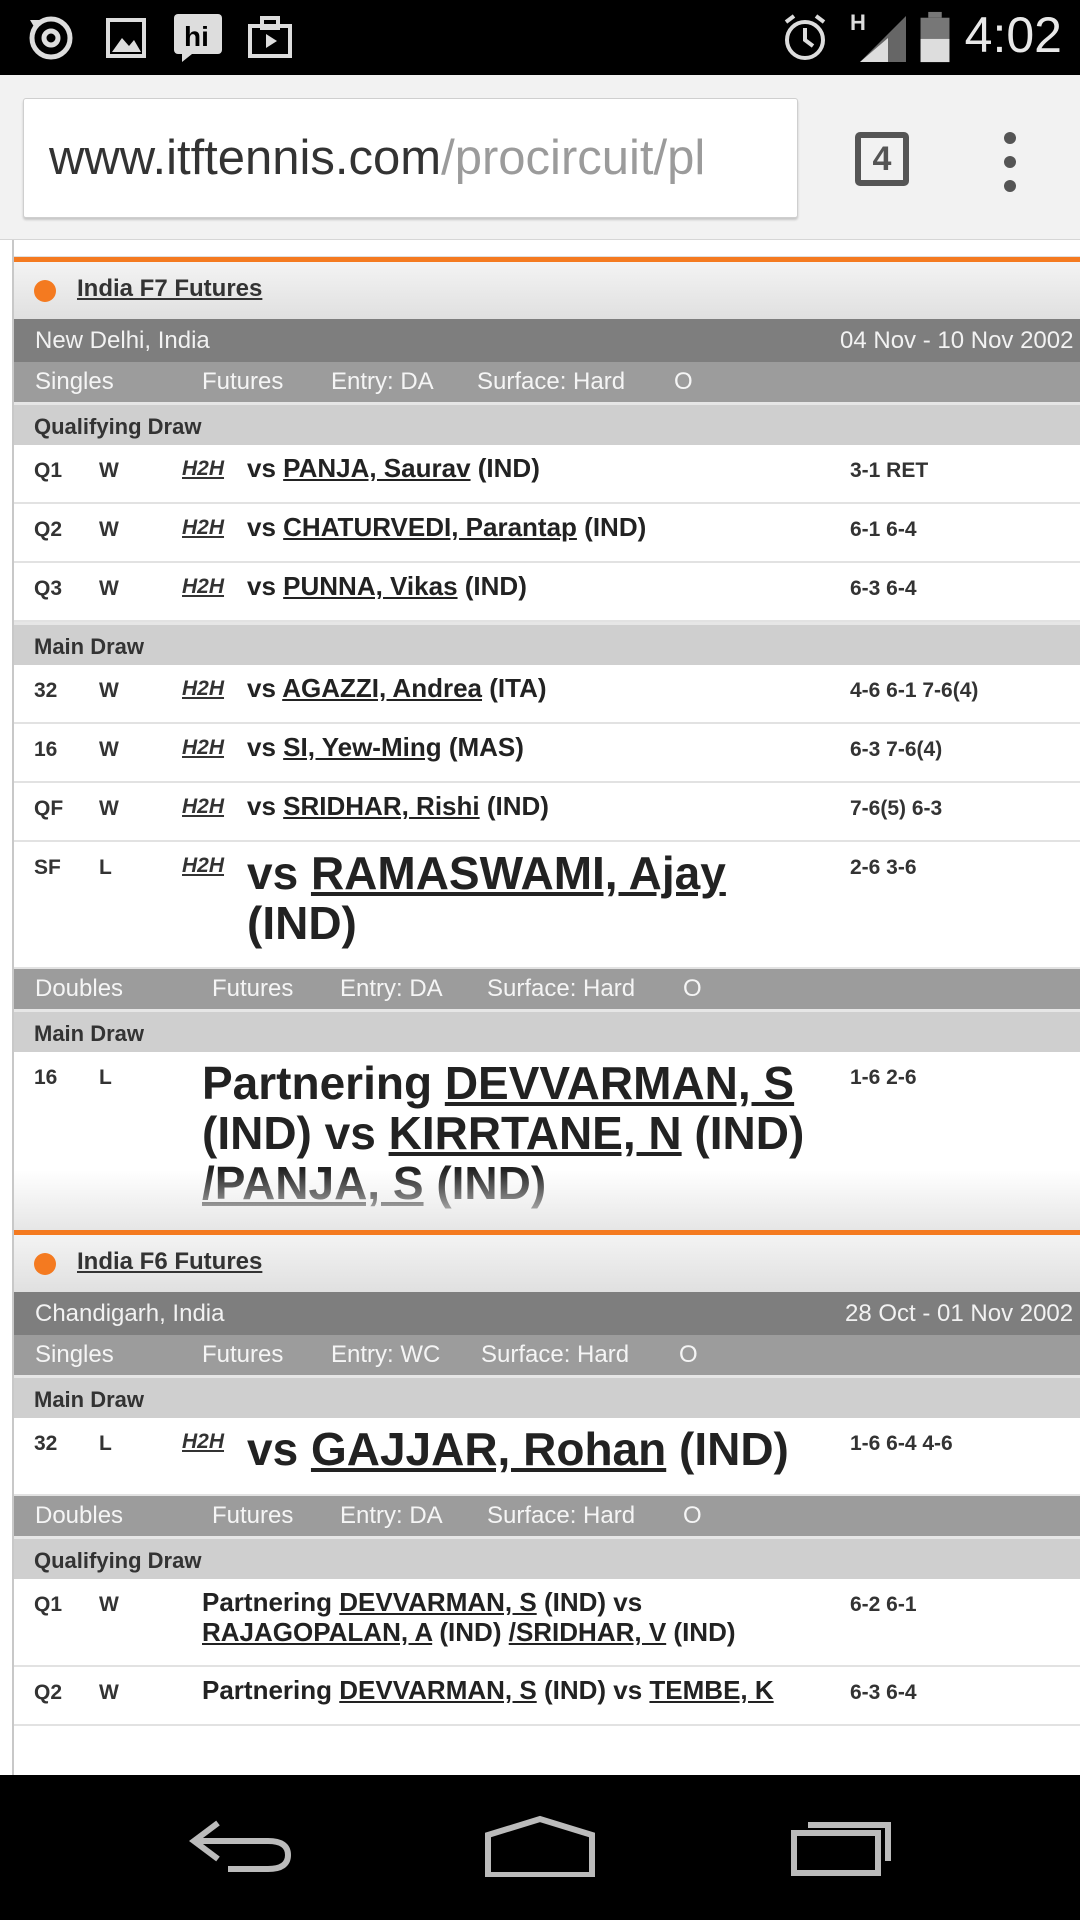  What do you see at coordinates (547, 474) in the screenshot?
I see `match-row: Q1 W H2H vs PANJA, Saurav (IND) 3-1 RET` at bounding box center [547, 474].